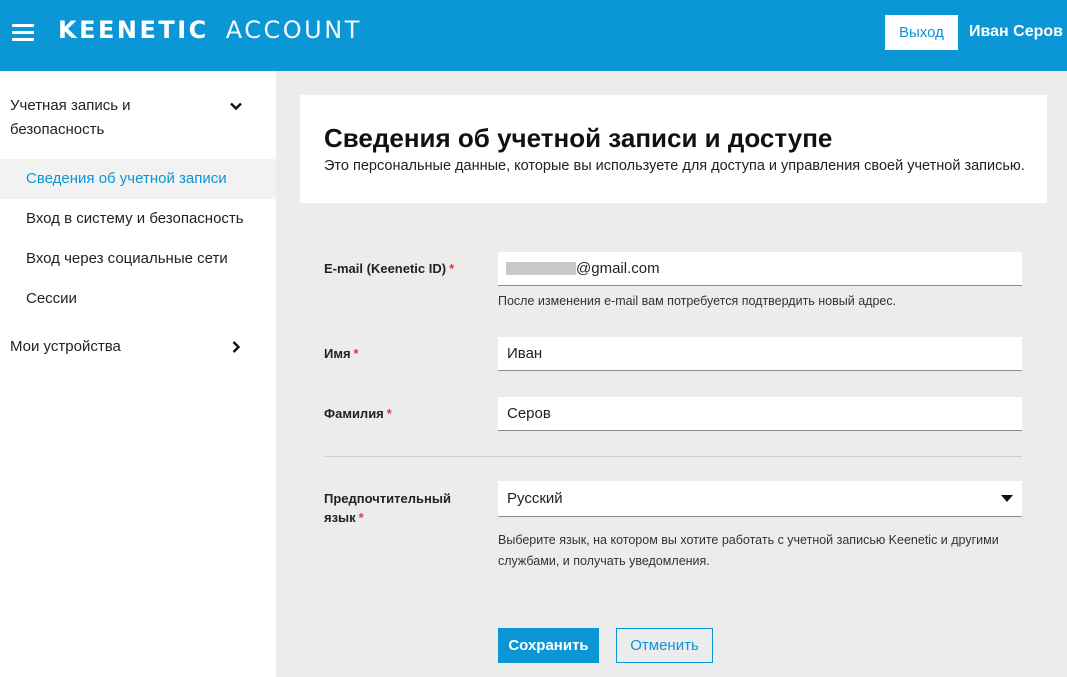 The width and height of the screenshot is (1067, 677). Describe the element at coordinates (760, 414) in the screenshot. I see `last-name-input` at that location.